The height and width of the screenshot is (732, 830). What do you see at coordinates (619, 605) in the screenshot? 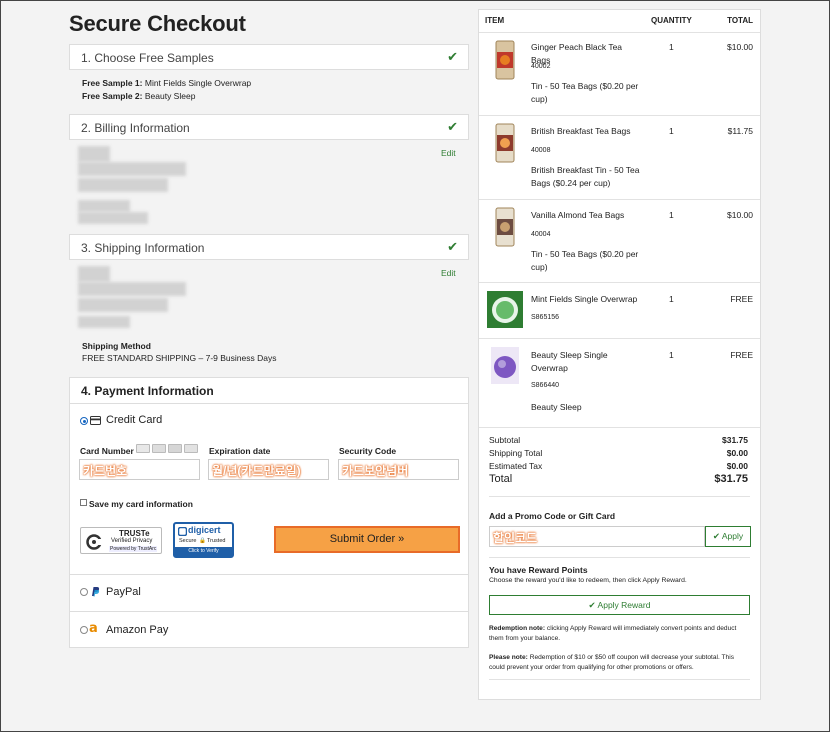
I see `apply-reward-button: ✔ Apply Reward` at bounding box center [619, 605].